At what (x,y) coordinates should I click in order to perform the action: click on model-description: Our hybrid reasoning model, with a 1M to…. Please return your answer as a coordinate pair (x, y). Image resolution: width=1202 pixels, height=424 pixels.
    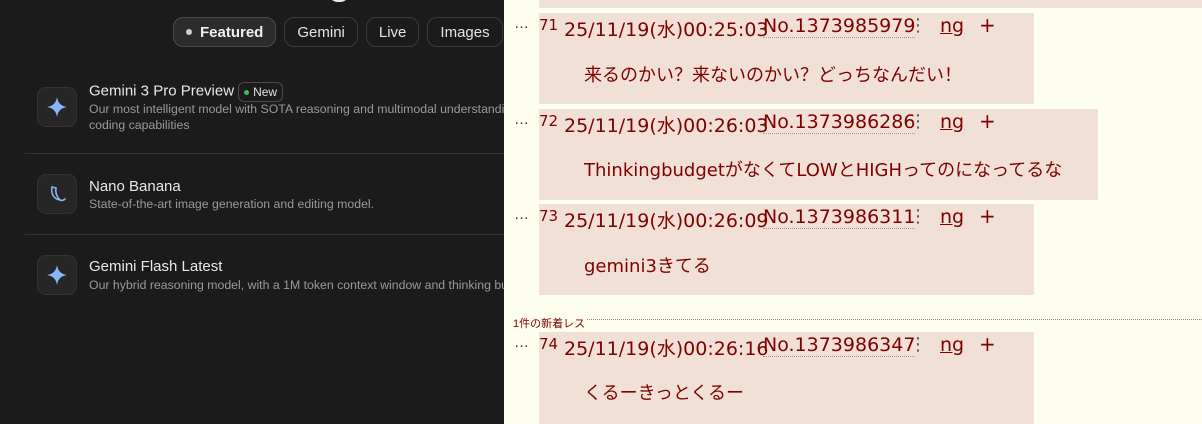
    Looking at the image, I should click on (296, 285).